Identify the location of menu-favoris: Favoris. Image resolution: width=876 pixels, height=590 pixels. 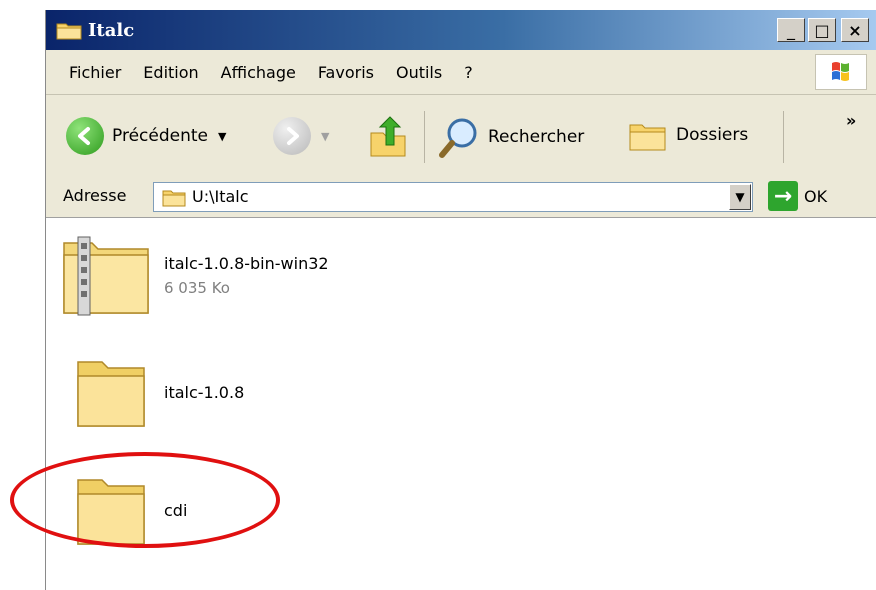
(346, 72).